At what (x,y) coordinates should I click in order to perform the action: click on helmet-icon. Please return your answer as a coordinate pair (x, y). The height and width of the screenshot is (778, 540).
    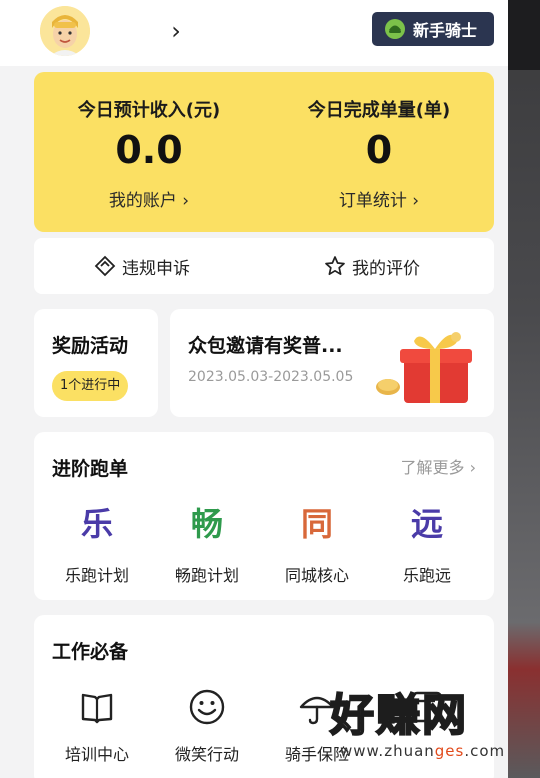
    Looking at the image, I should click on (395, 29).